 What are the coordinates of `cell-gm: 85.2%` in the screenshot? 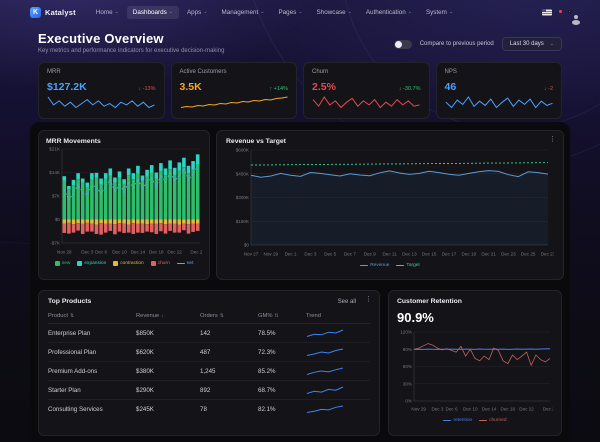 It's located at (267, 371).